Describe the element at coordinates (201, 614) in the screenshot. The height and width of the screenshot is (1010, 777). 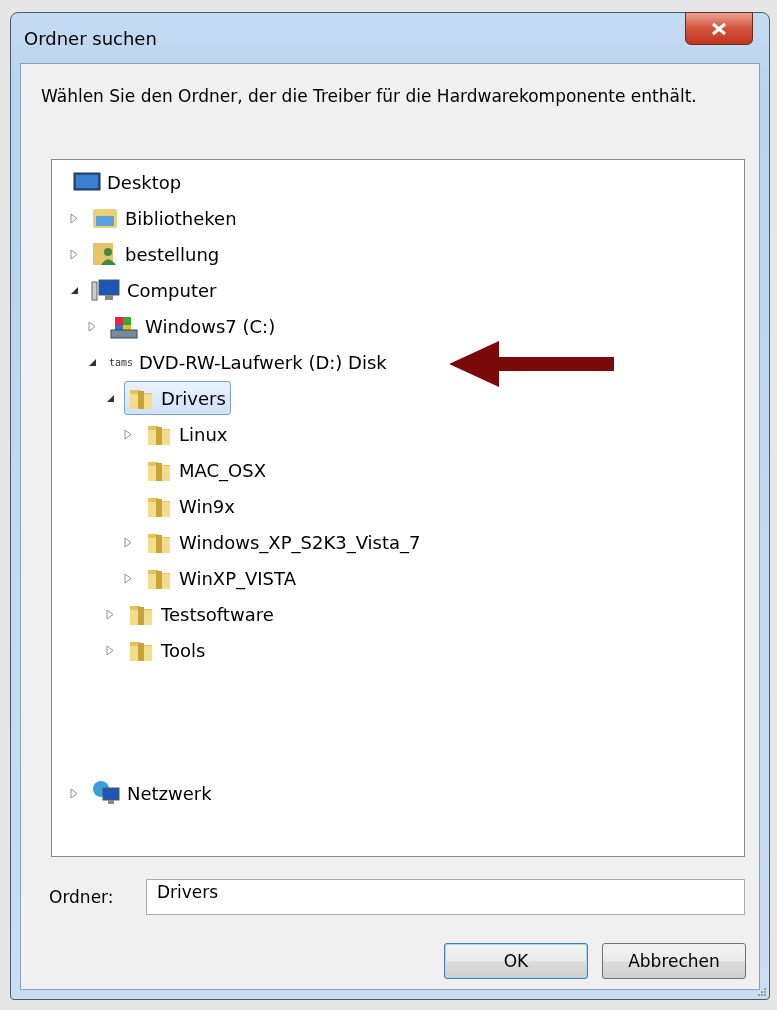
I see `tree-item: Testsoftware` at that location.